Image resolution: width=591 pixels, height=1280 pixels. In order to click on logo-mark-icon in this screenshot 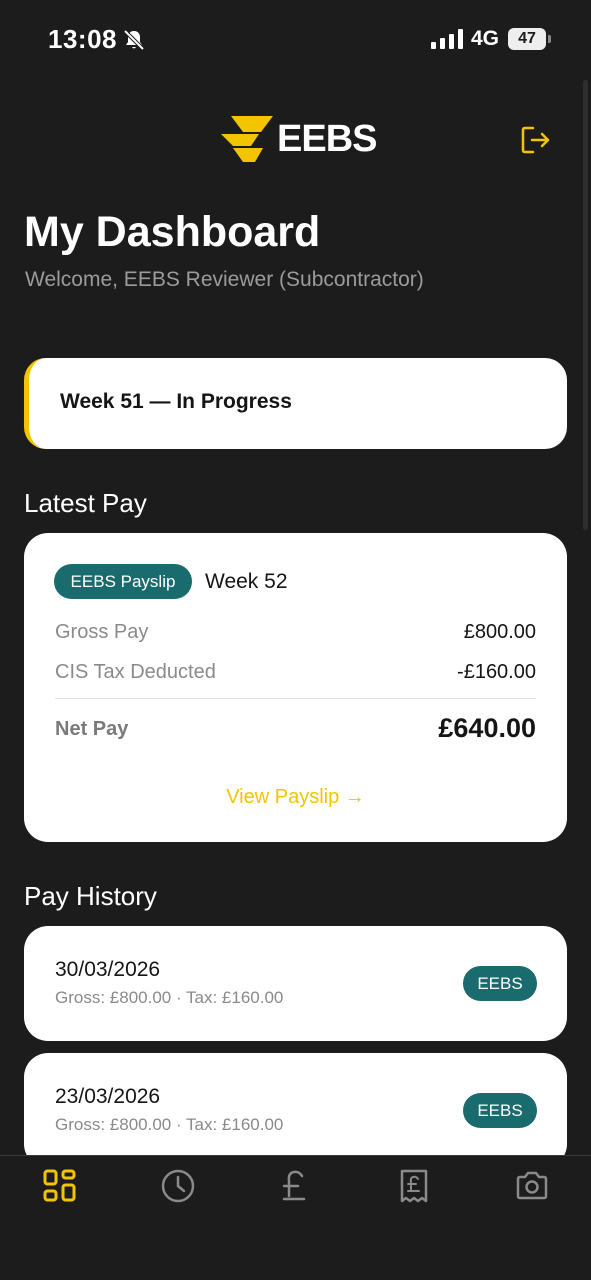, I will do `click(247, 139)`.